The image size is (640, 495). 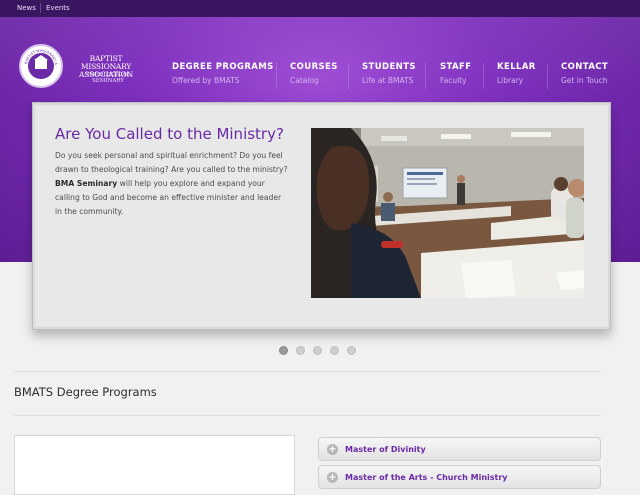 What do you see at coordinates (453, 80) in the screenshot?
I see `nav-subtitle: Faculty` at bounding box center [453, 80].